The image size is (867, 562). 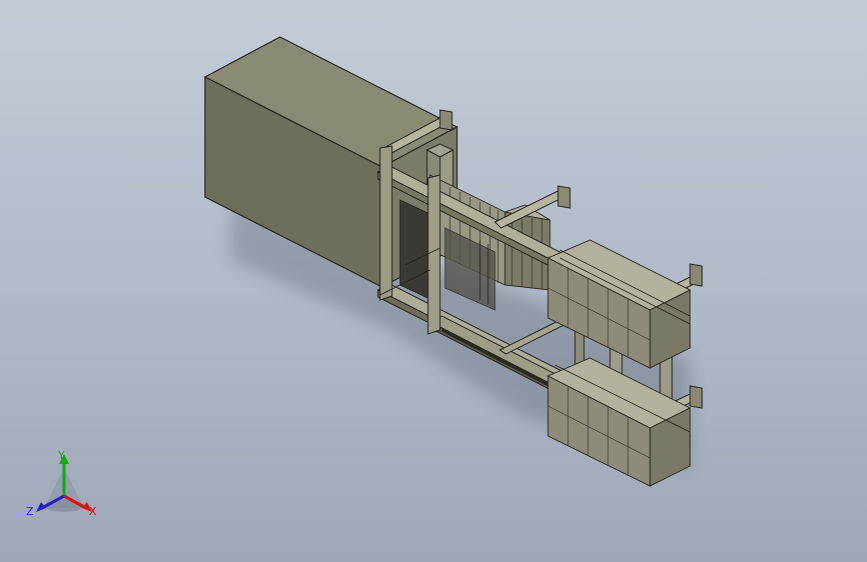 I want to click on z-axis-label: Z, so click(x=30, y=511).